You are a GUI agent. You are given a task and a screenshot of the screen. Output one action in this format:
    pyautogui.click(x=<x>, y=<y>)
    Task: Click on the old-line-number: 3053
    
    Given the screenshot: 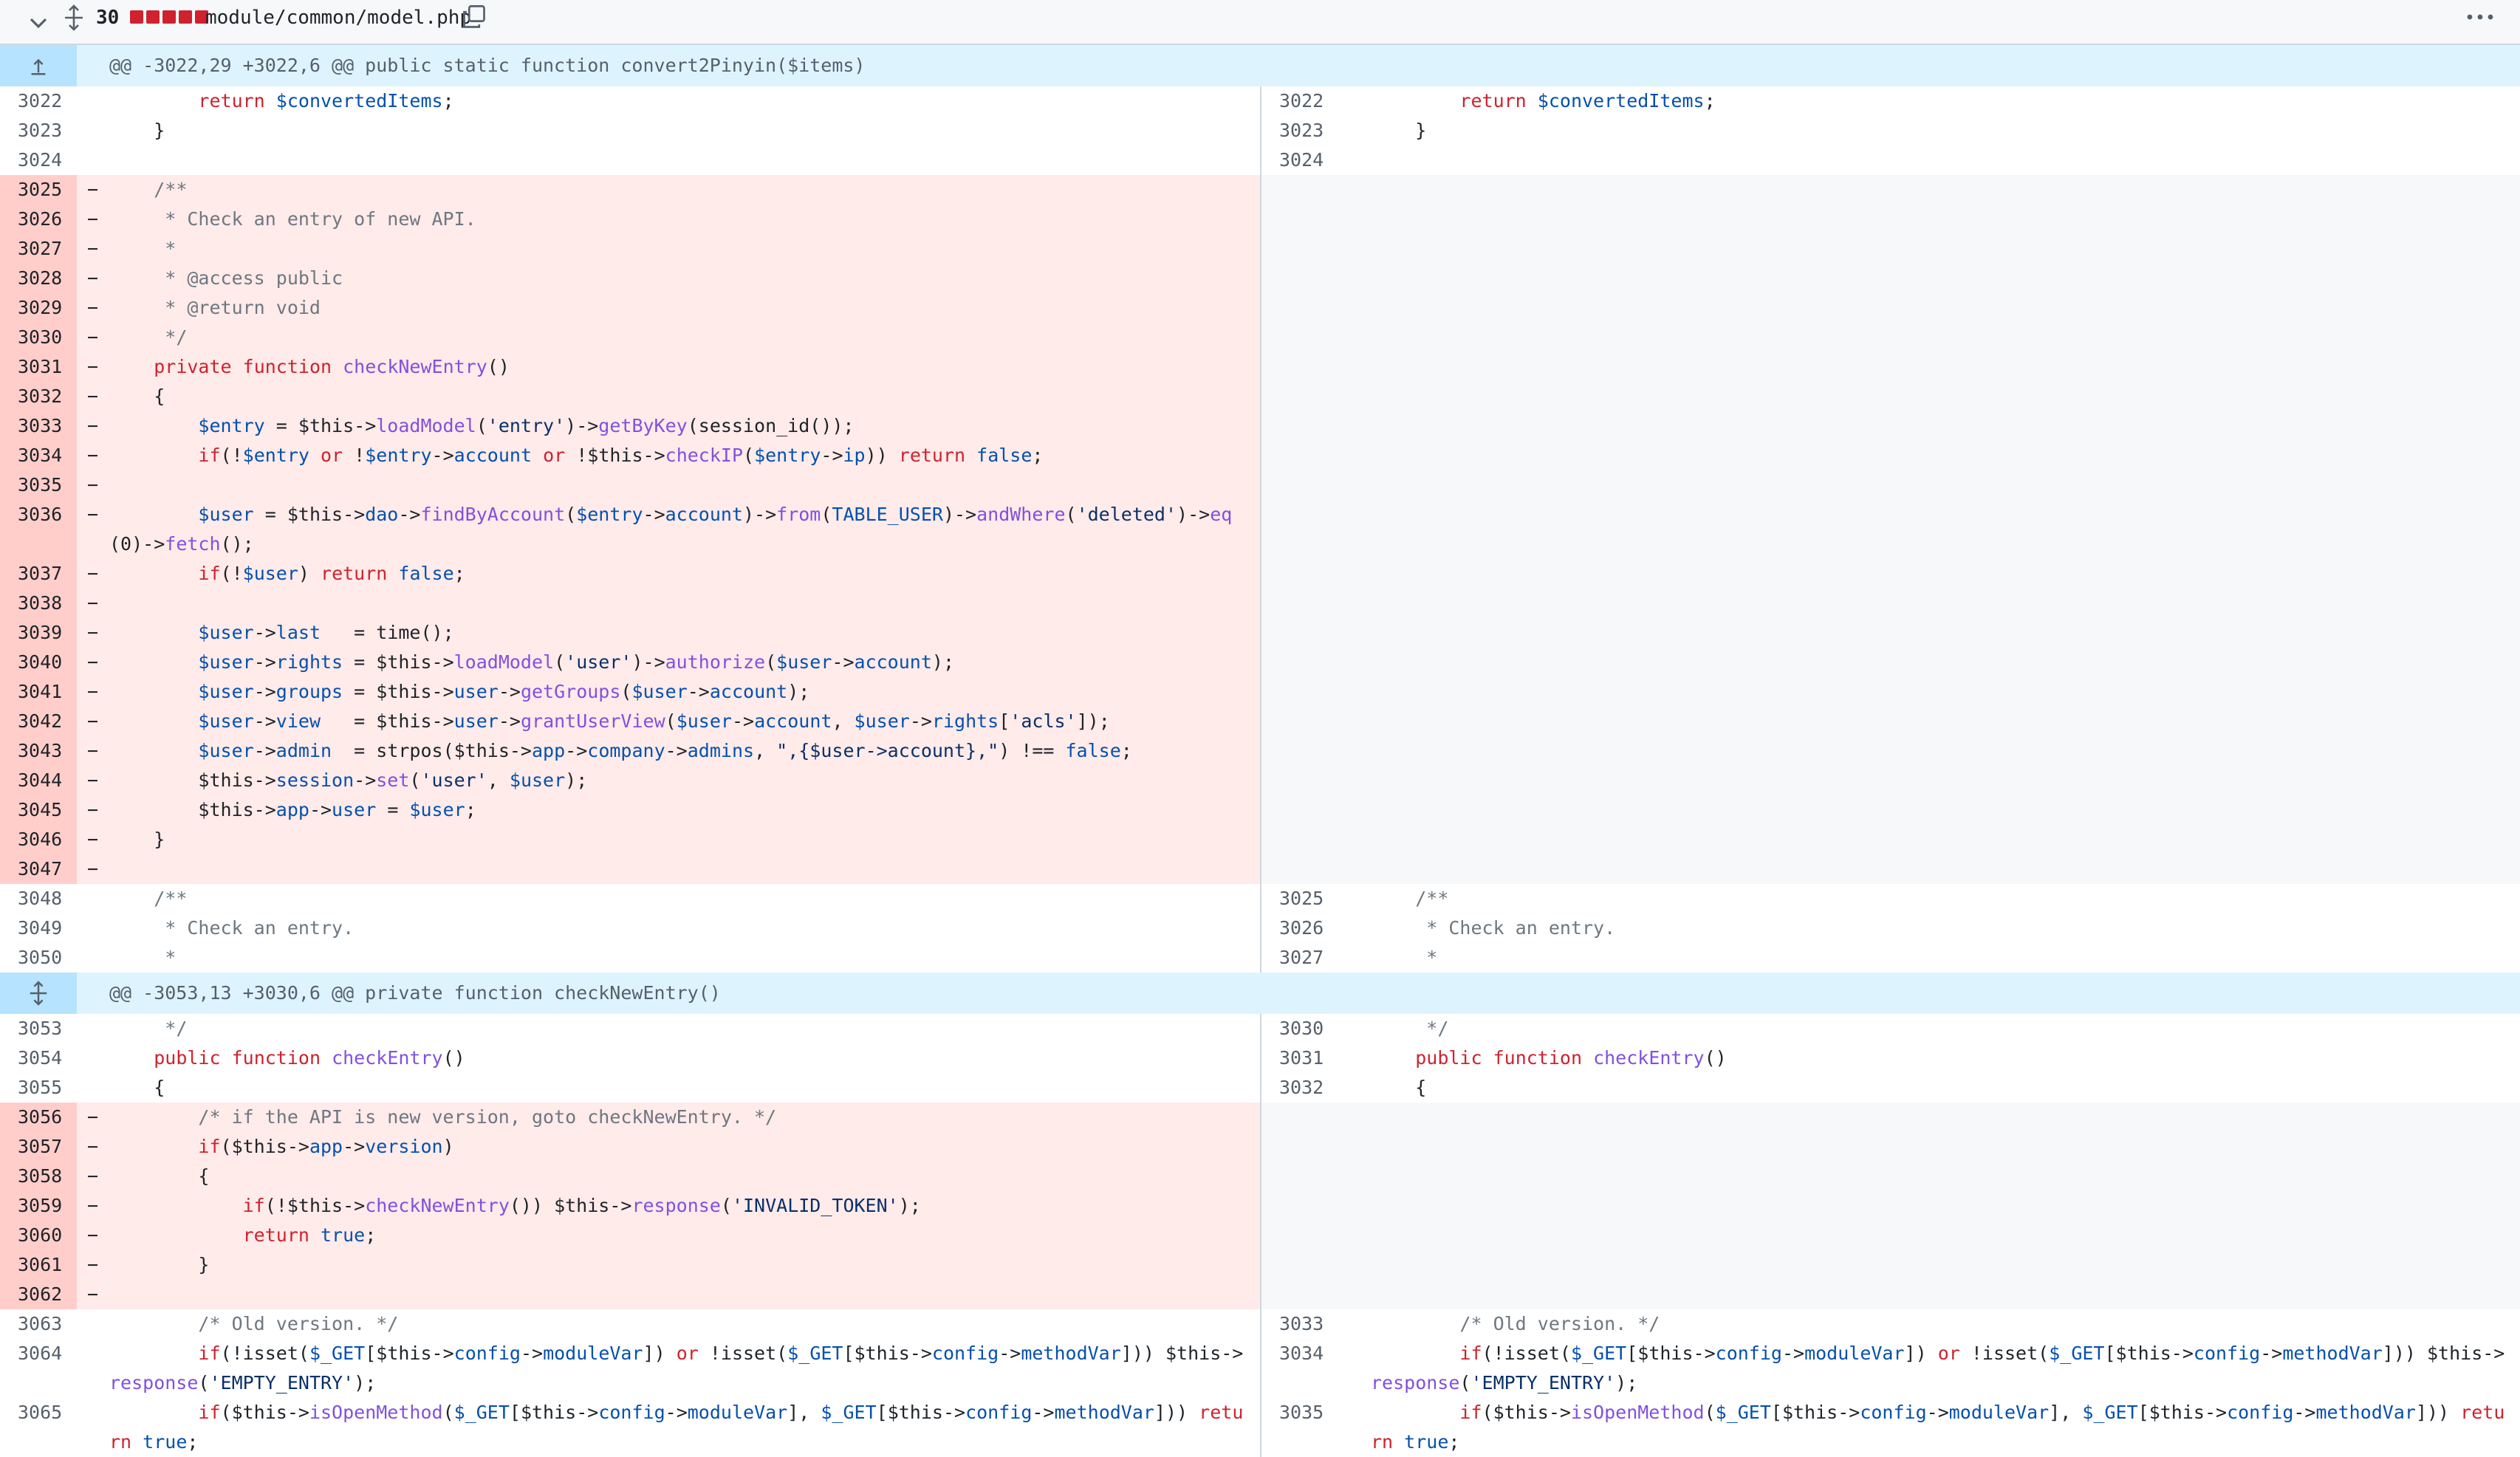 What is the action you would take?
    pyautogui.click(x=40, y=1028)
    